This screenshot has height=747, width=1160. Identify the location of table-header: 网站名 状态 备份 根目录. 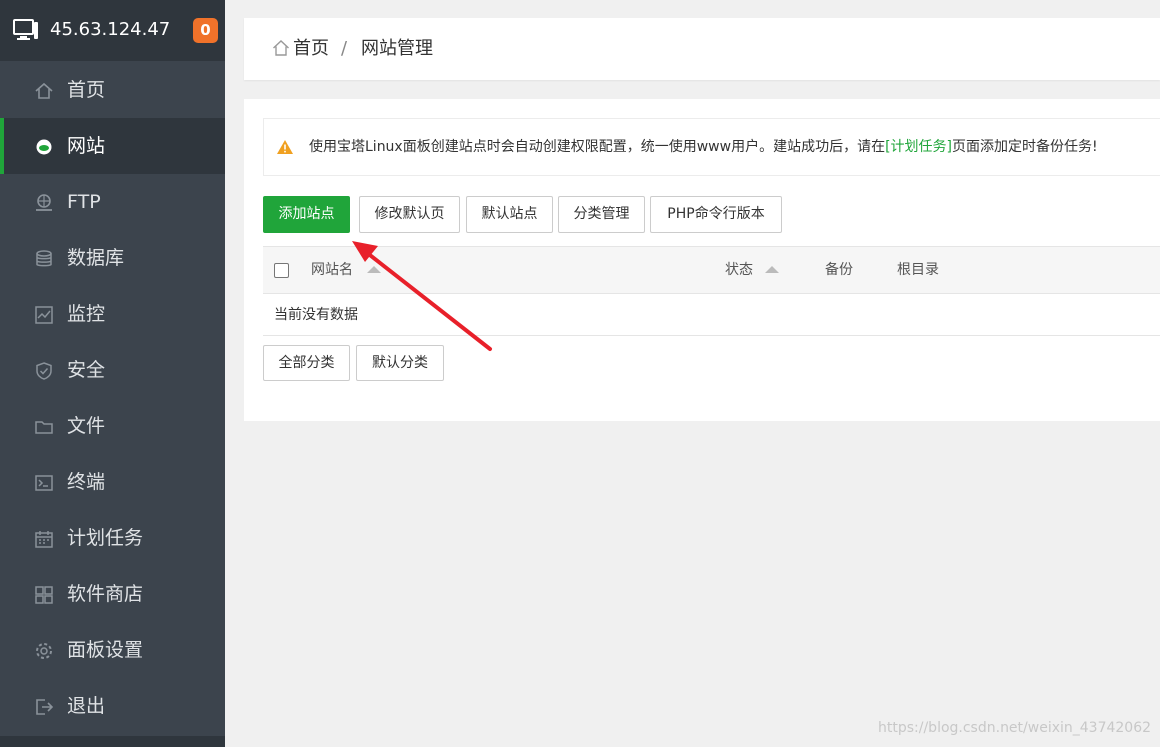
(711, 270).